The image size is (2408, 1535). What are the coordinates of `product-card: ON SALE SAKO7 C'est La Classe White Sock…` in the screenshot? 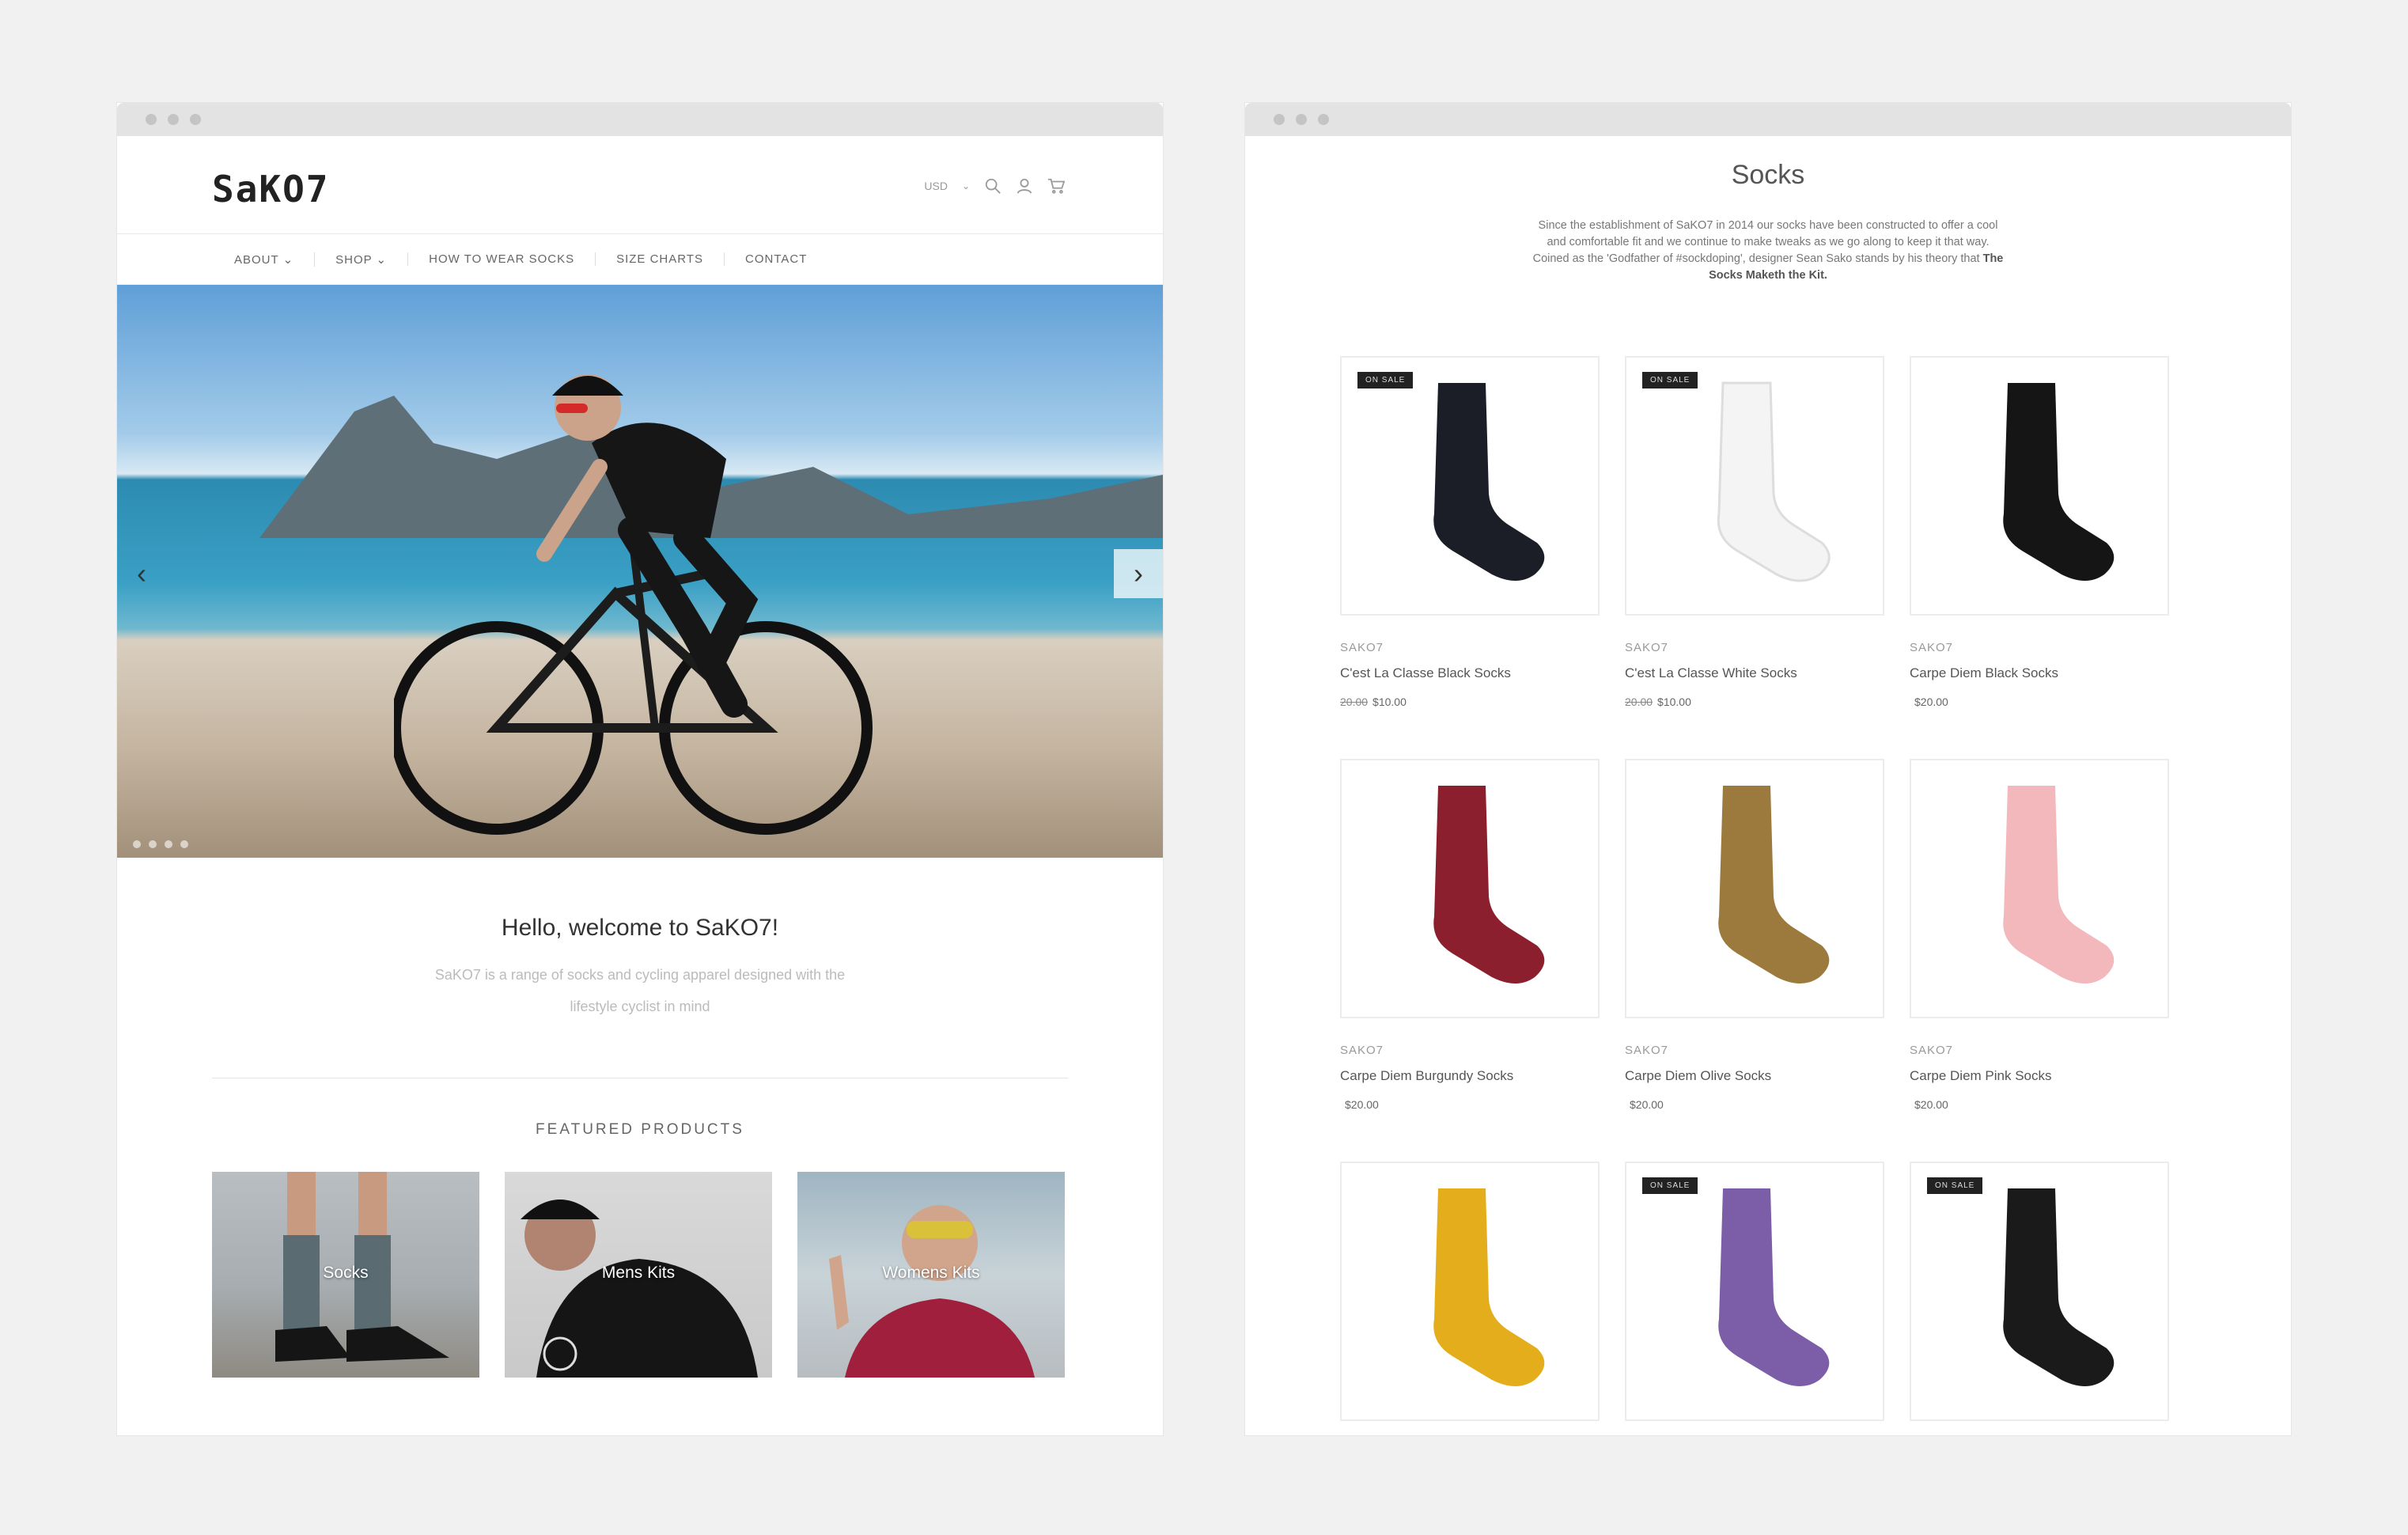 It's located at (1754, 532).